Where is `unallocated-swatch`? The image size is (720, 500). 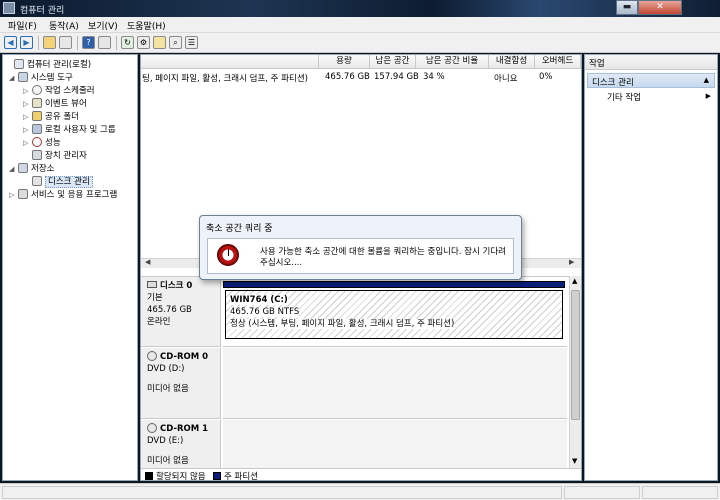
unallocated-swatch is located at coordinates (149, 476).